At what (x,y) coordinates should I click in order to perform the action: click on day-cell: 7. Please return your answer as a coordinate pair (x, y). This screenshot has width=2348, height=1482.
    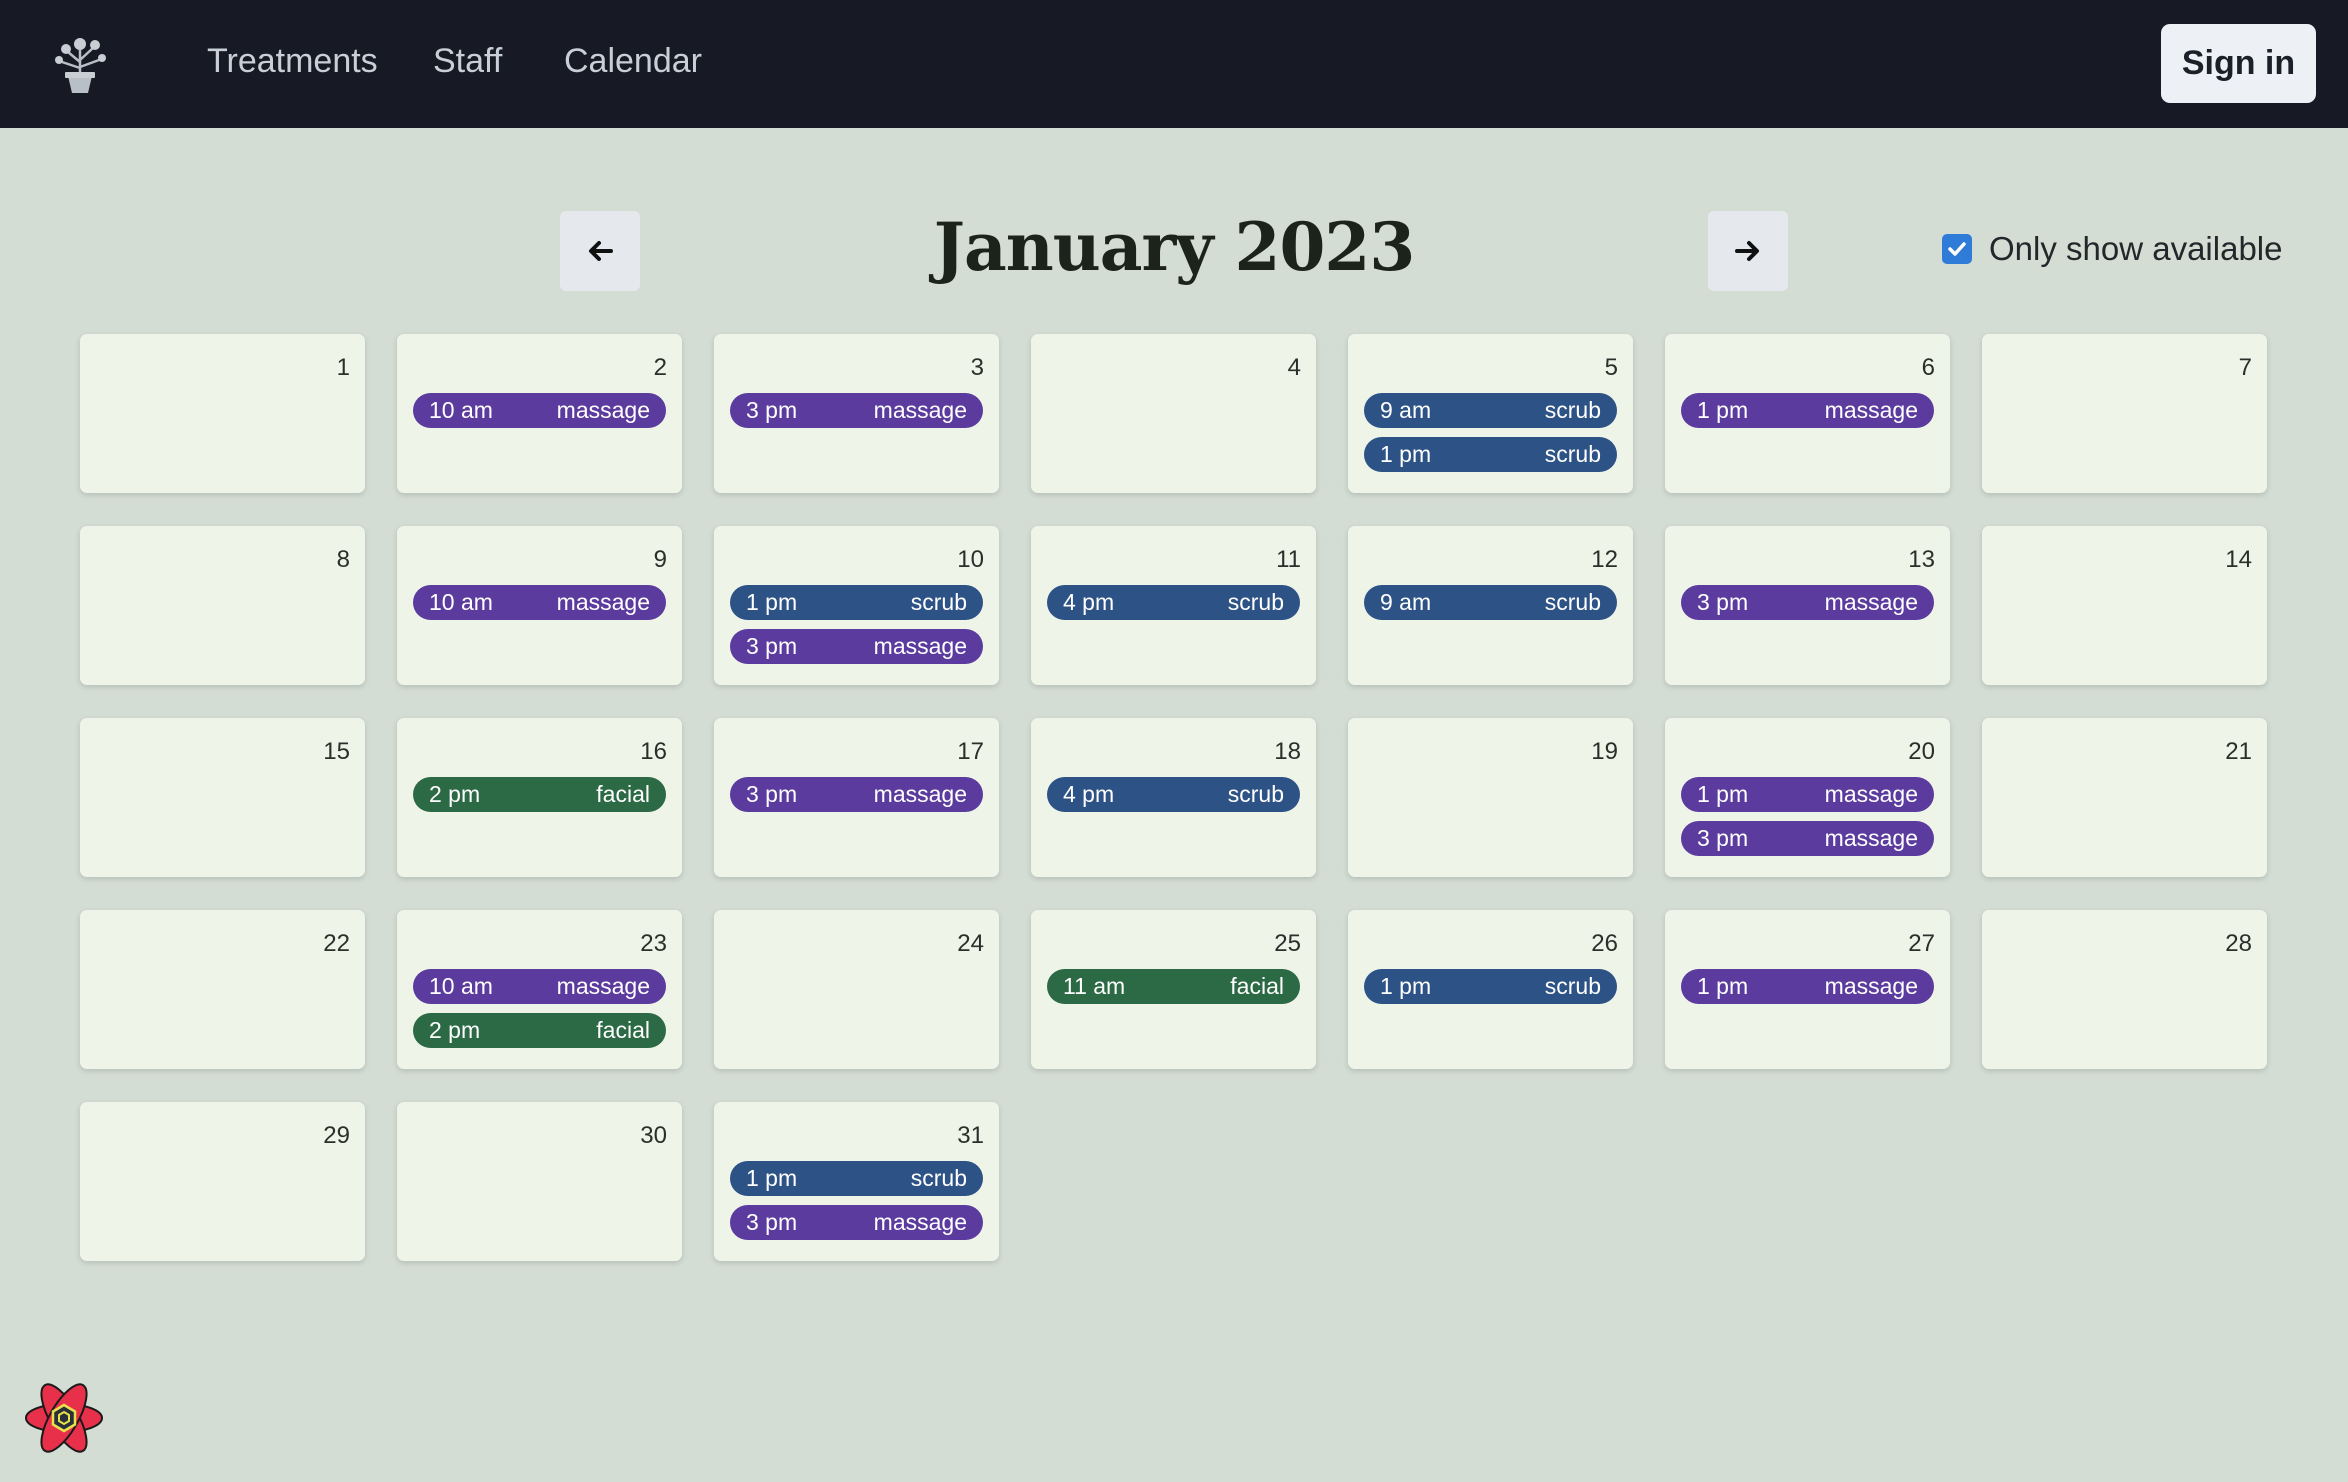
    Looking at the image, I should click on (2124, 413).